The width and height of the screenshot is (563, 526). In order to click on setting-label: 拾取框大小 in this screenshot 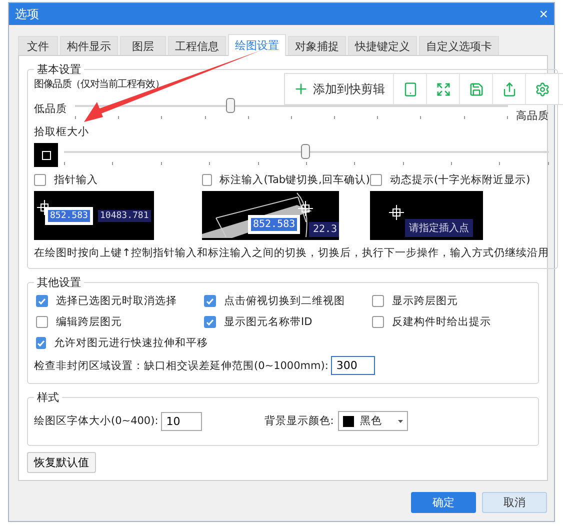, I will do `click(61, 132)`.